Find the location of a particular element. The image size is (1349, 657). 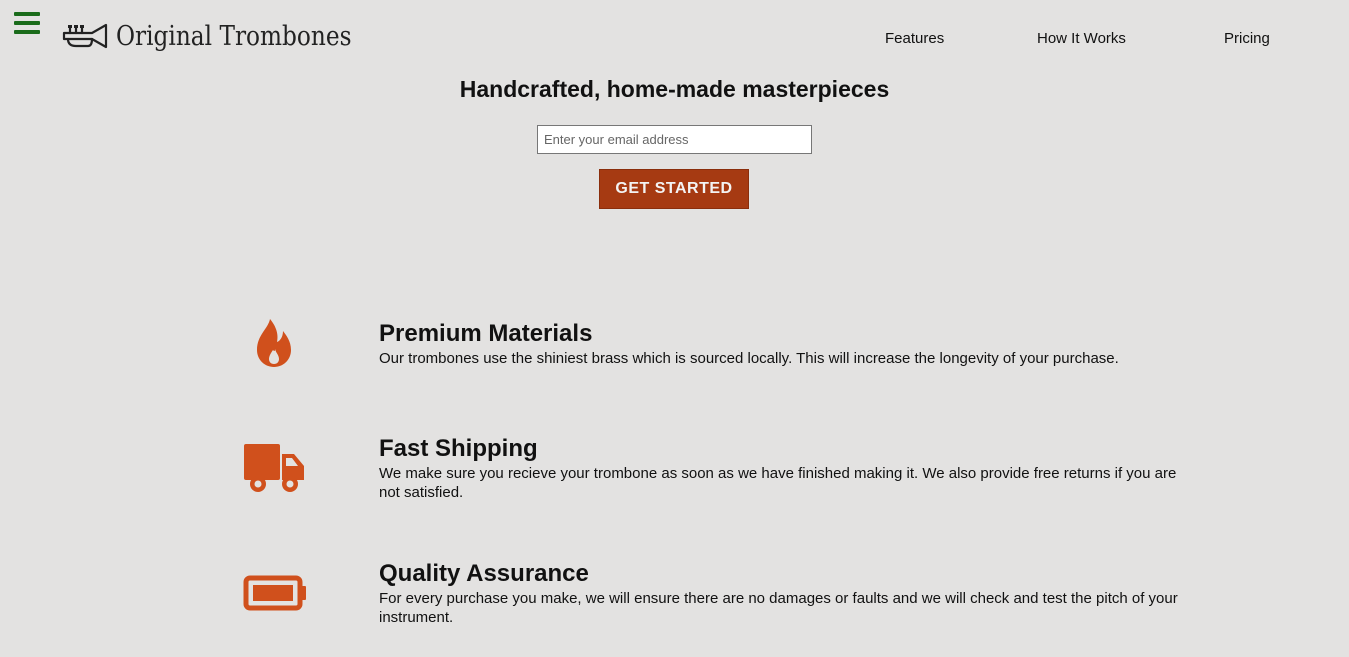

fire-icon is located at coordinates (274, 343).